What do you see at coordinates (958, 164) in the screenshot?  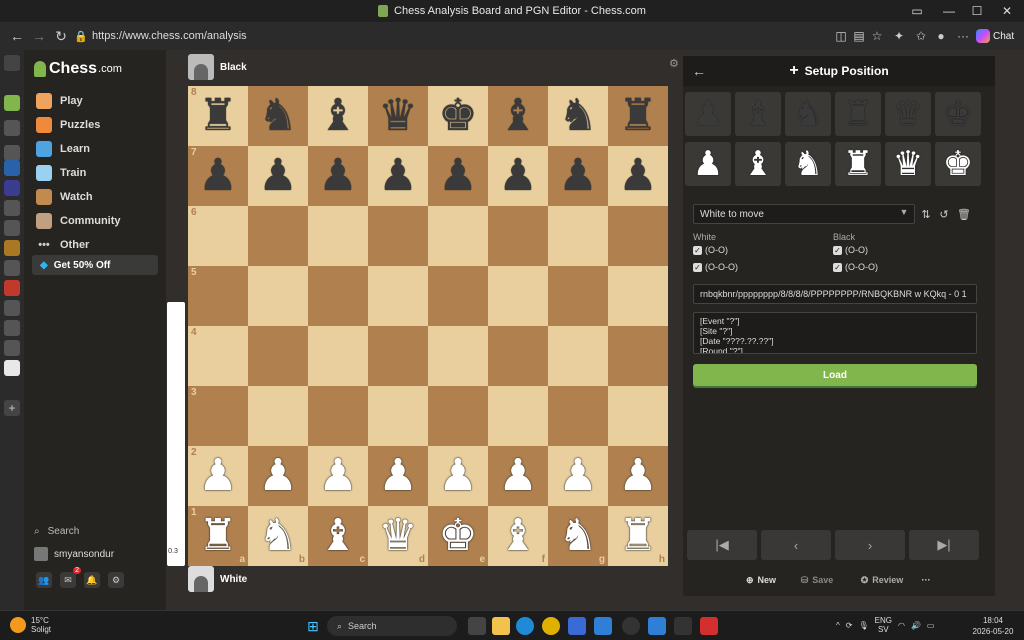 I see `palette-white-king: ♚` at bounding box center [958, 164].